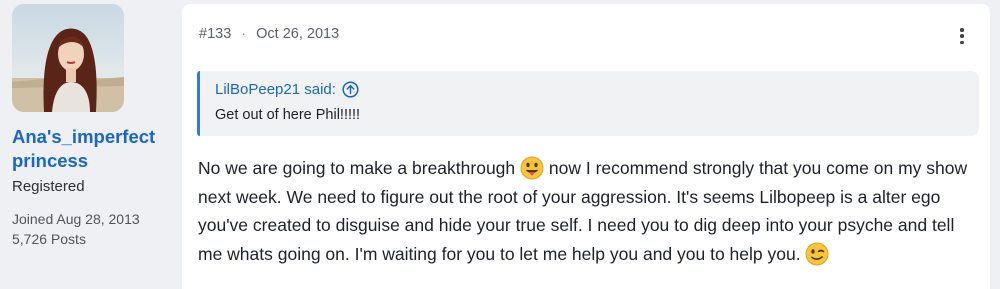 Image resolution: width=1000 pixels, height=289 pixels. I want to click on message-text-part1: No we are going to make a breakthrough, so click(357, 168).